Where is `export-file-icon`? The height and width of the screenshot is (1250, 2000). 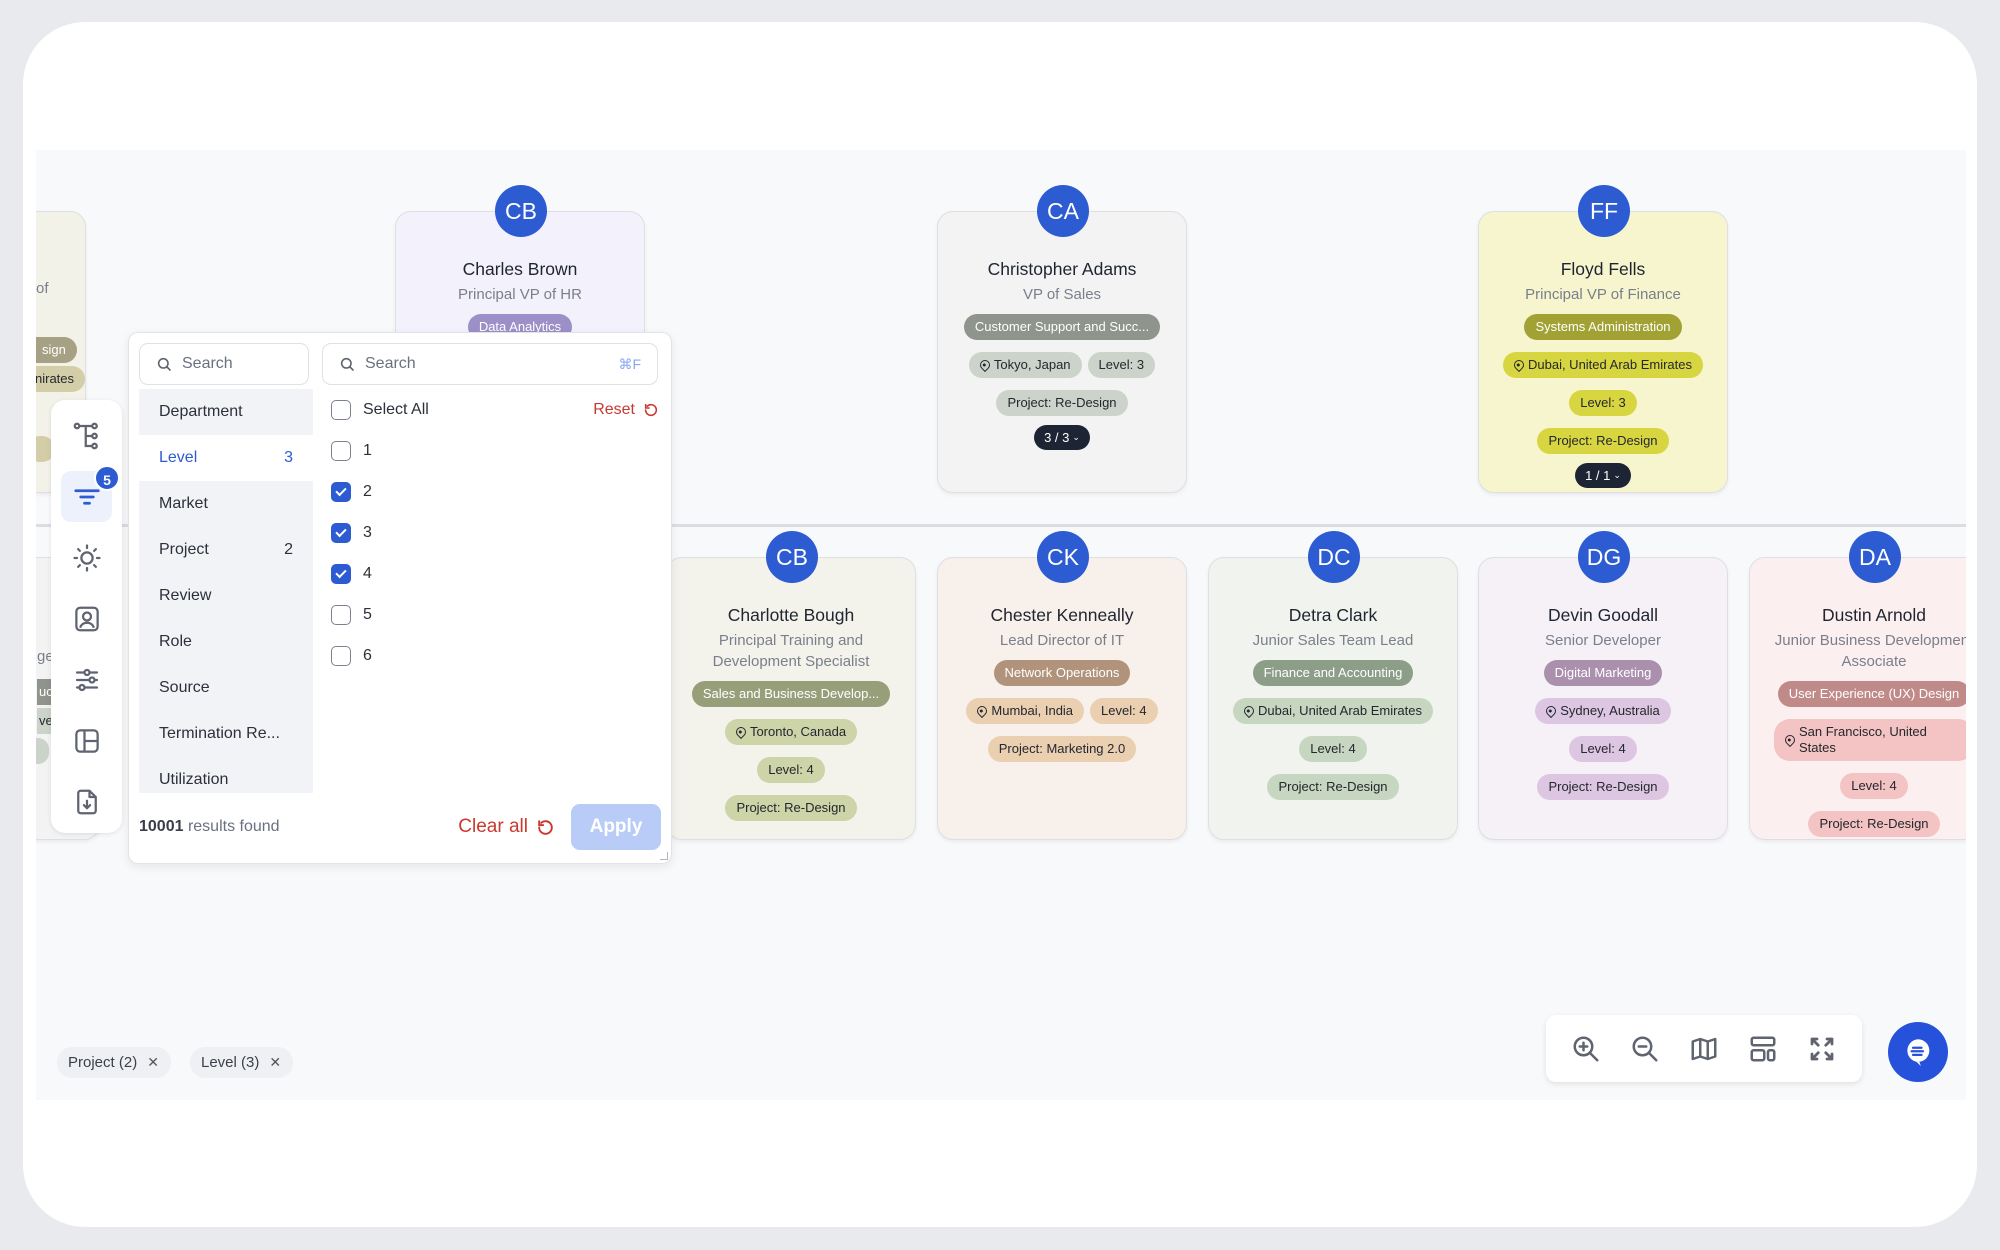 export-file-icon is located at coordinates (86, 801).